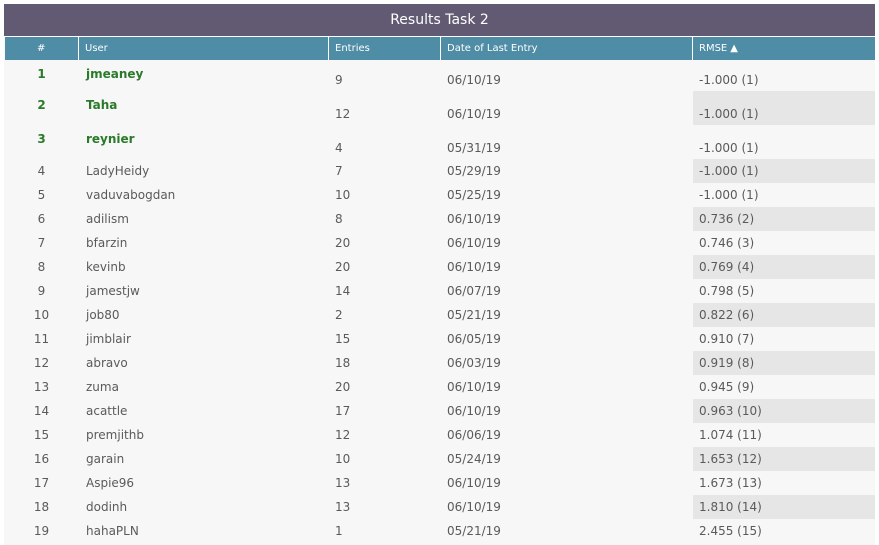 The height and width of the screenshot is (545, 879). What do you see at coordinates (204, 387) in the screenshot?
I see `user-cell: zuma` at bounding box center [204, 387].